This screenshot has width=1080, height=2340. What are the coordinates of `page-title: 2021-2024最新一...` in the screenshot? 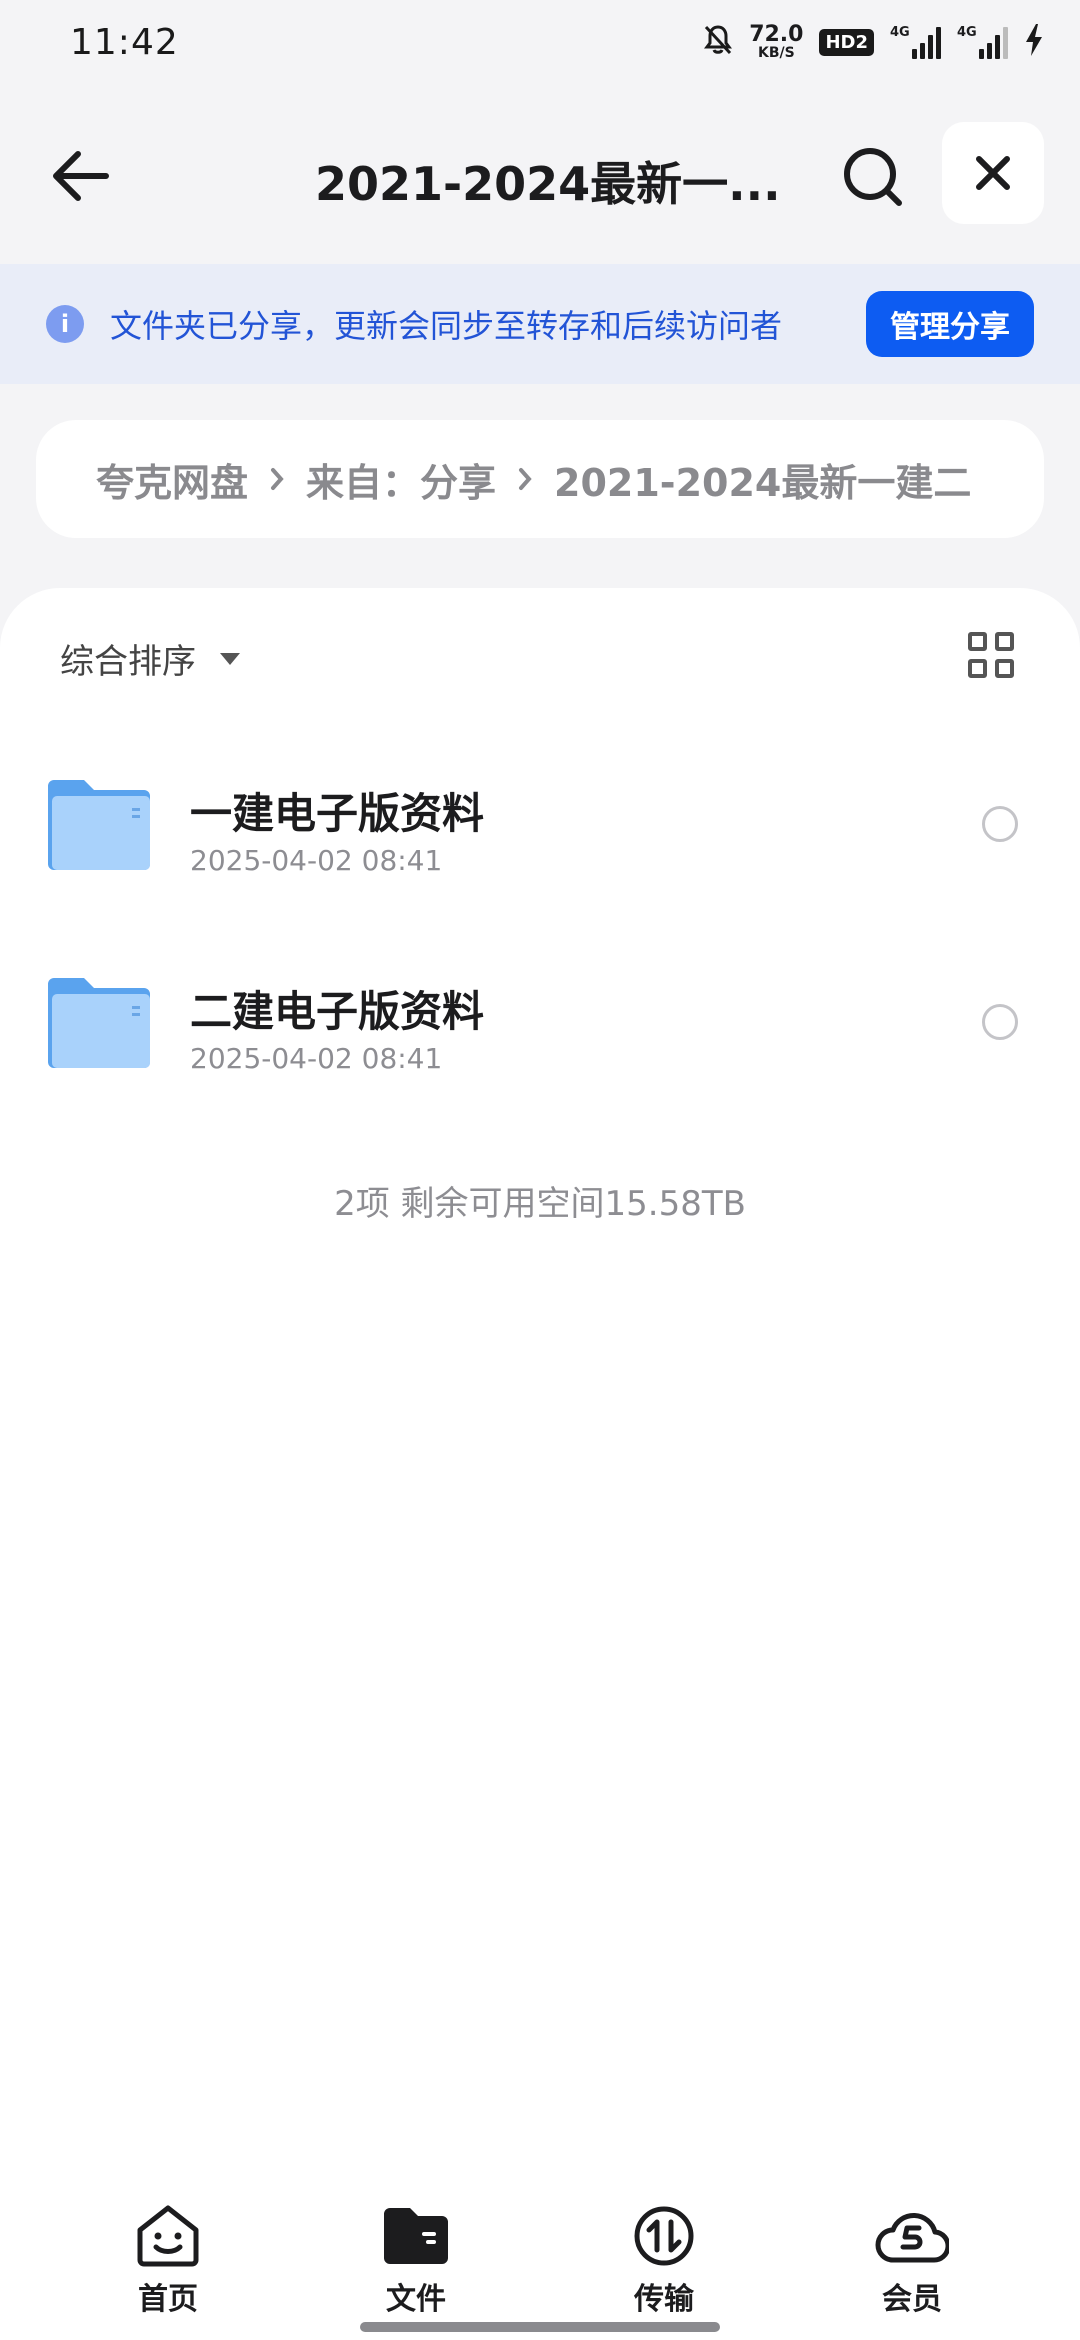 It's located at (548, 184).